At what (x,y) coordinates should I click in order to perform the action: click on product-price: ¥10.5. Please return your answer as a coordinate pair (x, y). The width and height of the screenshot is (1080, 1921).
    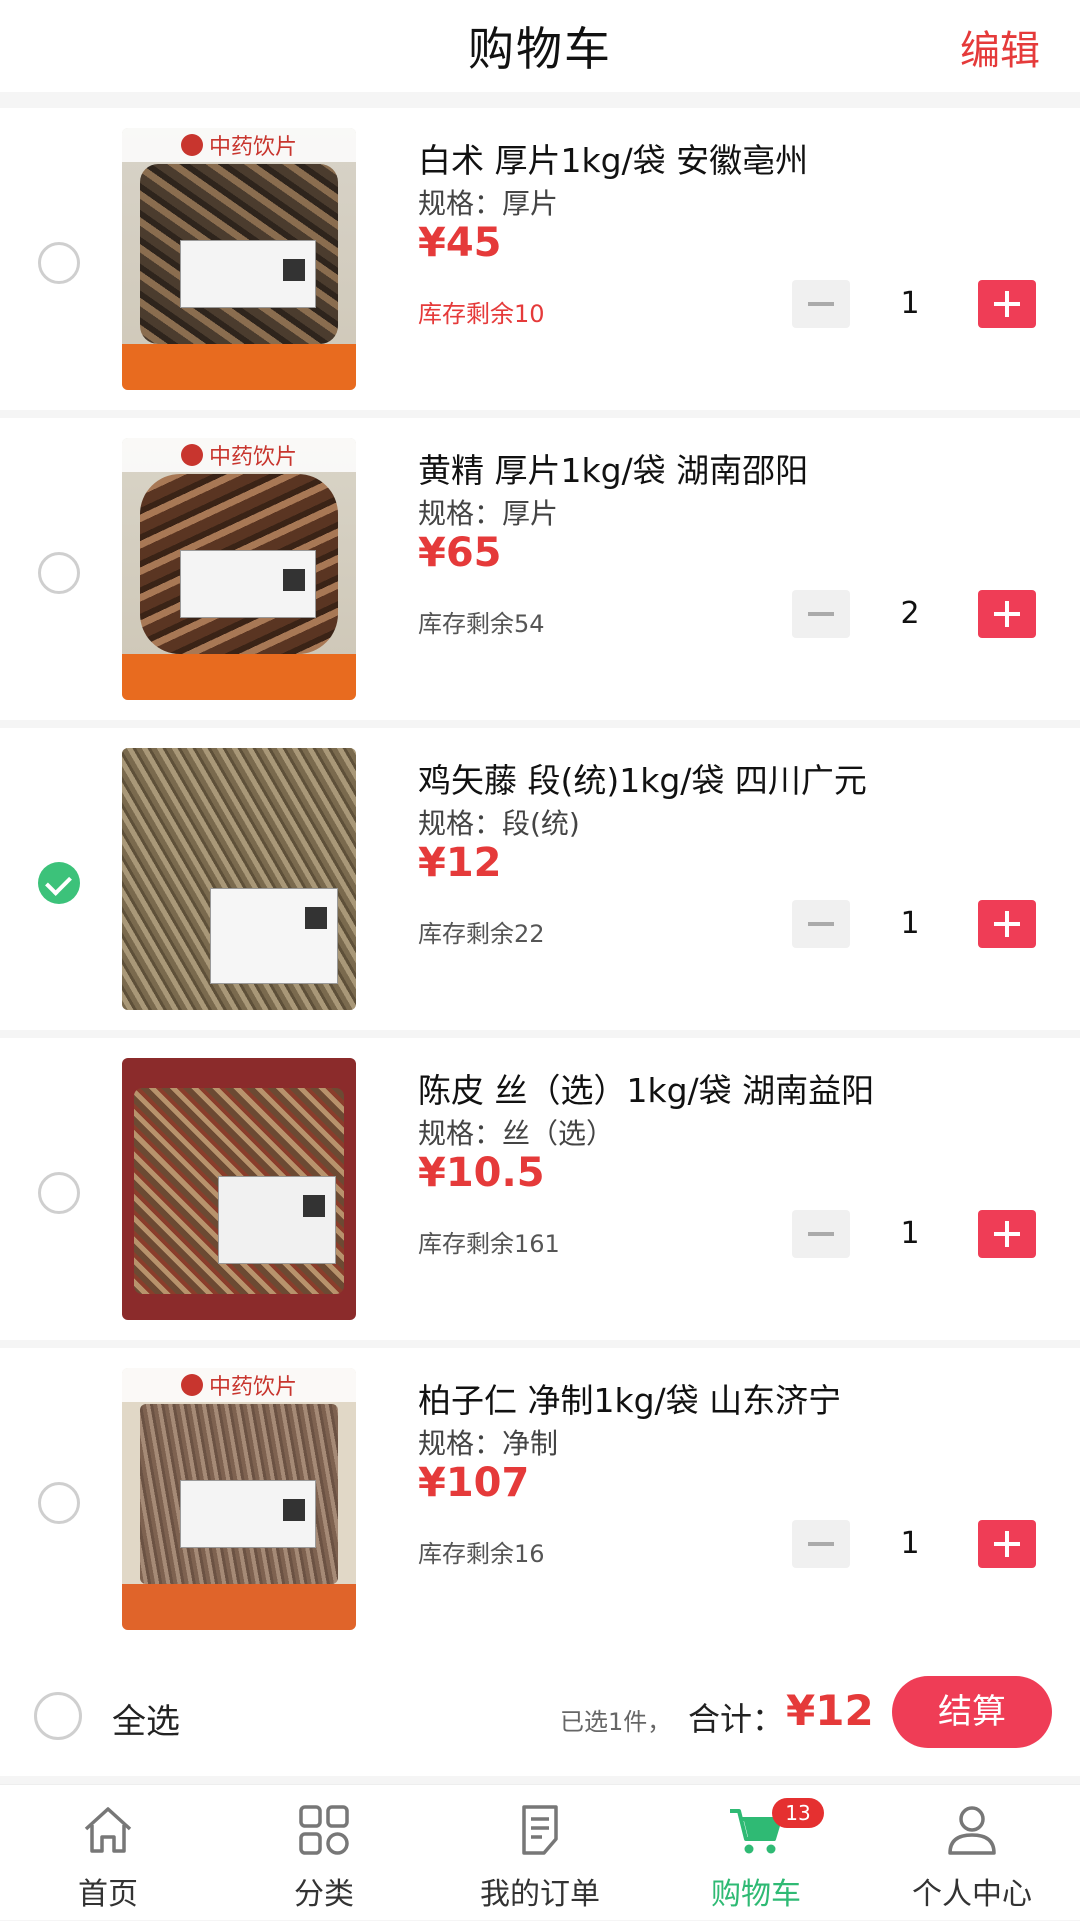
    Looking at the image, I should click on (481, 1173).